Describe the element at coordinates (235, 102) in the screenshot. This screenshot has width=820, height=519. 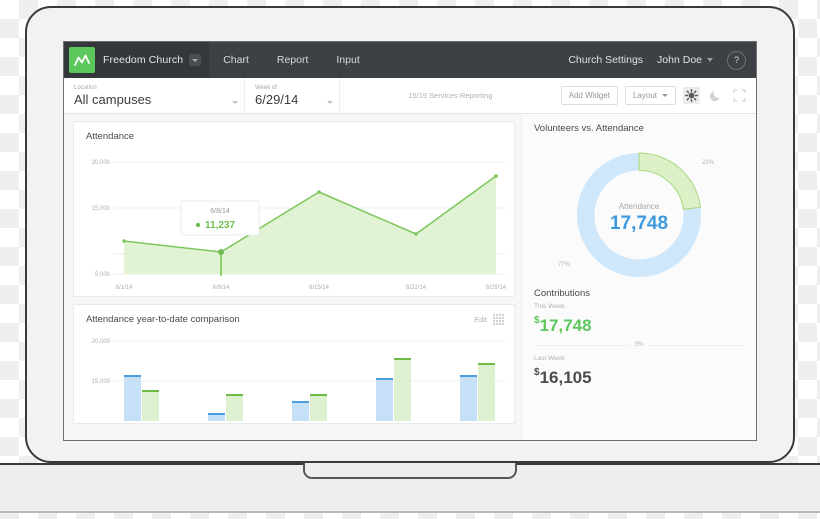
I see `location-chevron-down-icon` at that location.